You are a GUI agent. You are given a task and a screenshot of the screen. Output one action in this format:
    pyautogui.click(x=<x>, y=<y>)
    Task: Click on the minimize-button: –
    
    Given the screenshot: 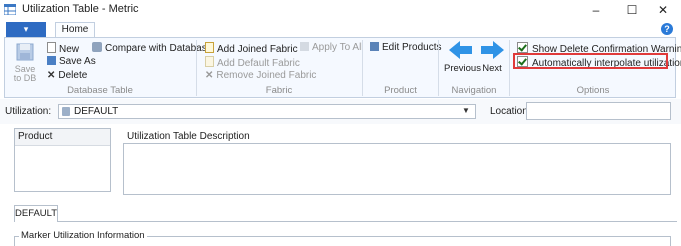 What is the action you would take?
    pyautogui.click(x=596, y=10)
    